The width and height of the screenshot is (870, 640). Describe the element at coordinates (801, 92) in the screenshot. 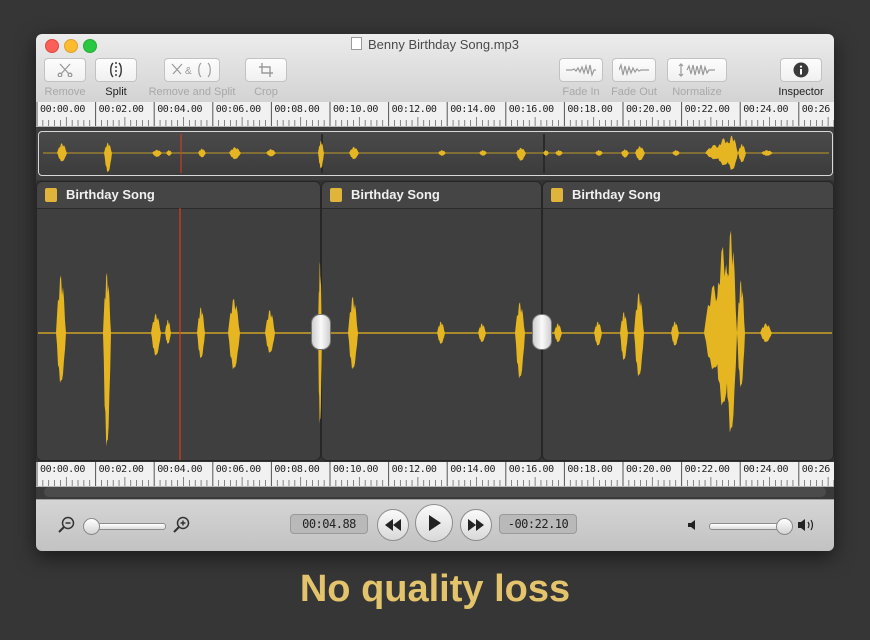

I see `inspector-label: Inspector` at that location.